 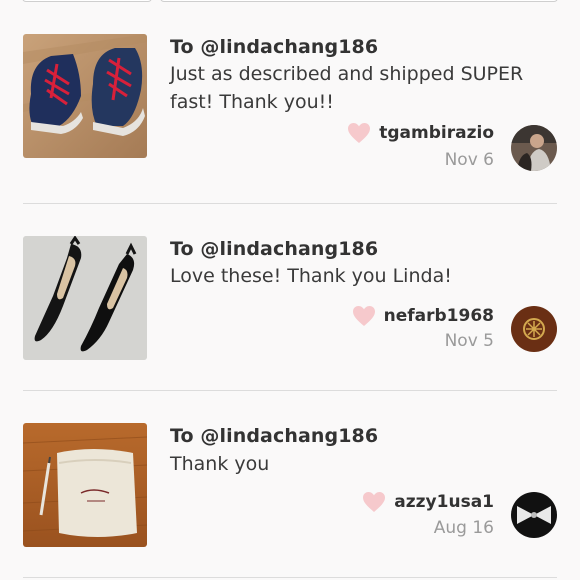 I want to click on tab-right, so click(x=359, y=1).